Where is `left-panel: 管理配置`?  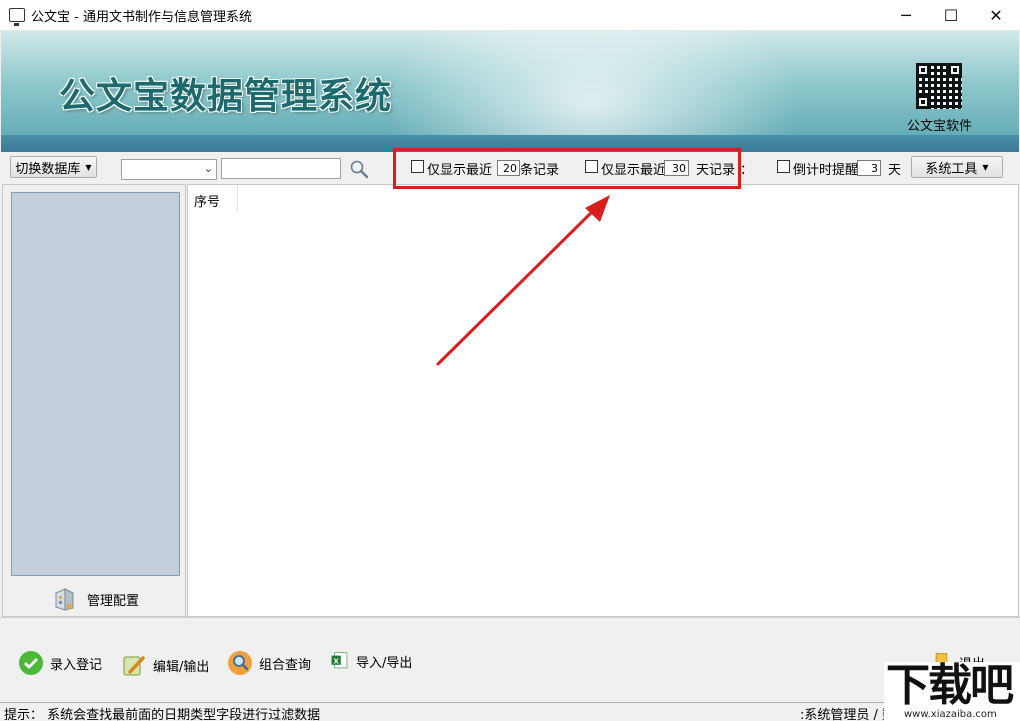 left-panel: 管理配置 is located at coordinates (94, 400).